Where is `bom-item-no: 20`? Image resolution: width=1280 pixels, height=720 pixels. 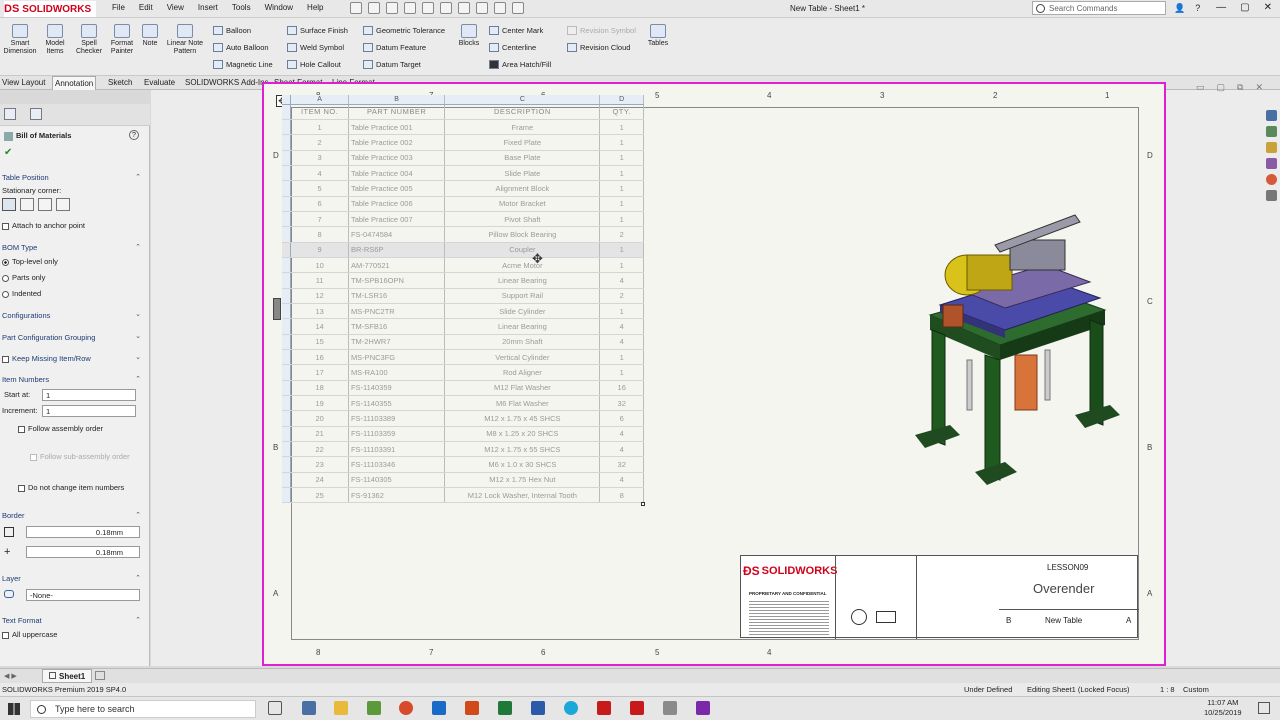 bom-item-no: 20 is located at coordinates (319, 418).